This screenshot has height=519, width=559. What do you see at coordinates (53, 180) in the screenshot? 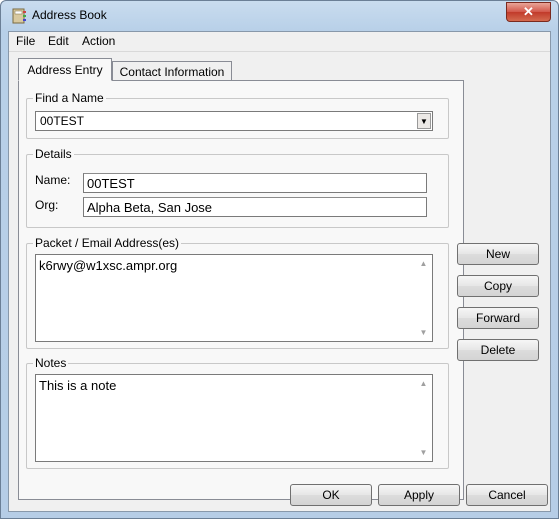
I see `name-label: Name:` at bounding box center [53, 180].